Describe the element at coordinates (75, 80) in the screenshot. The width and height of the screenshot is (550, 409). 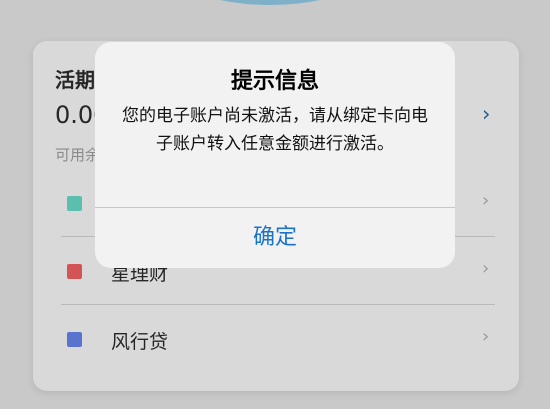
I see `card-title: 活期` at that location.